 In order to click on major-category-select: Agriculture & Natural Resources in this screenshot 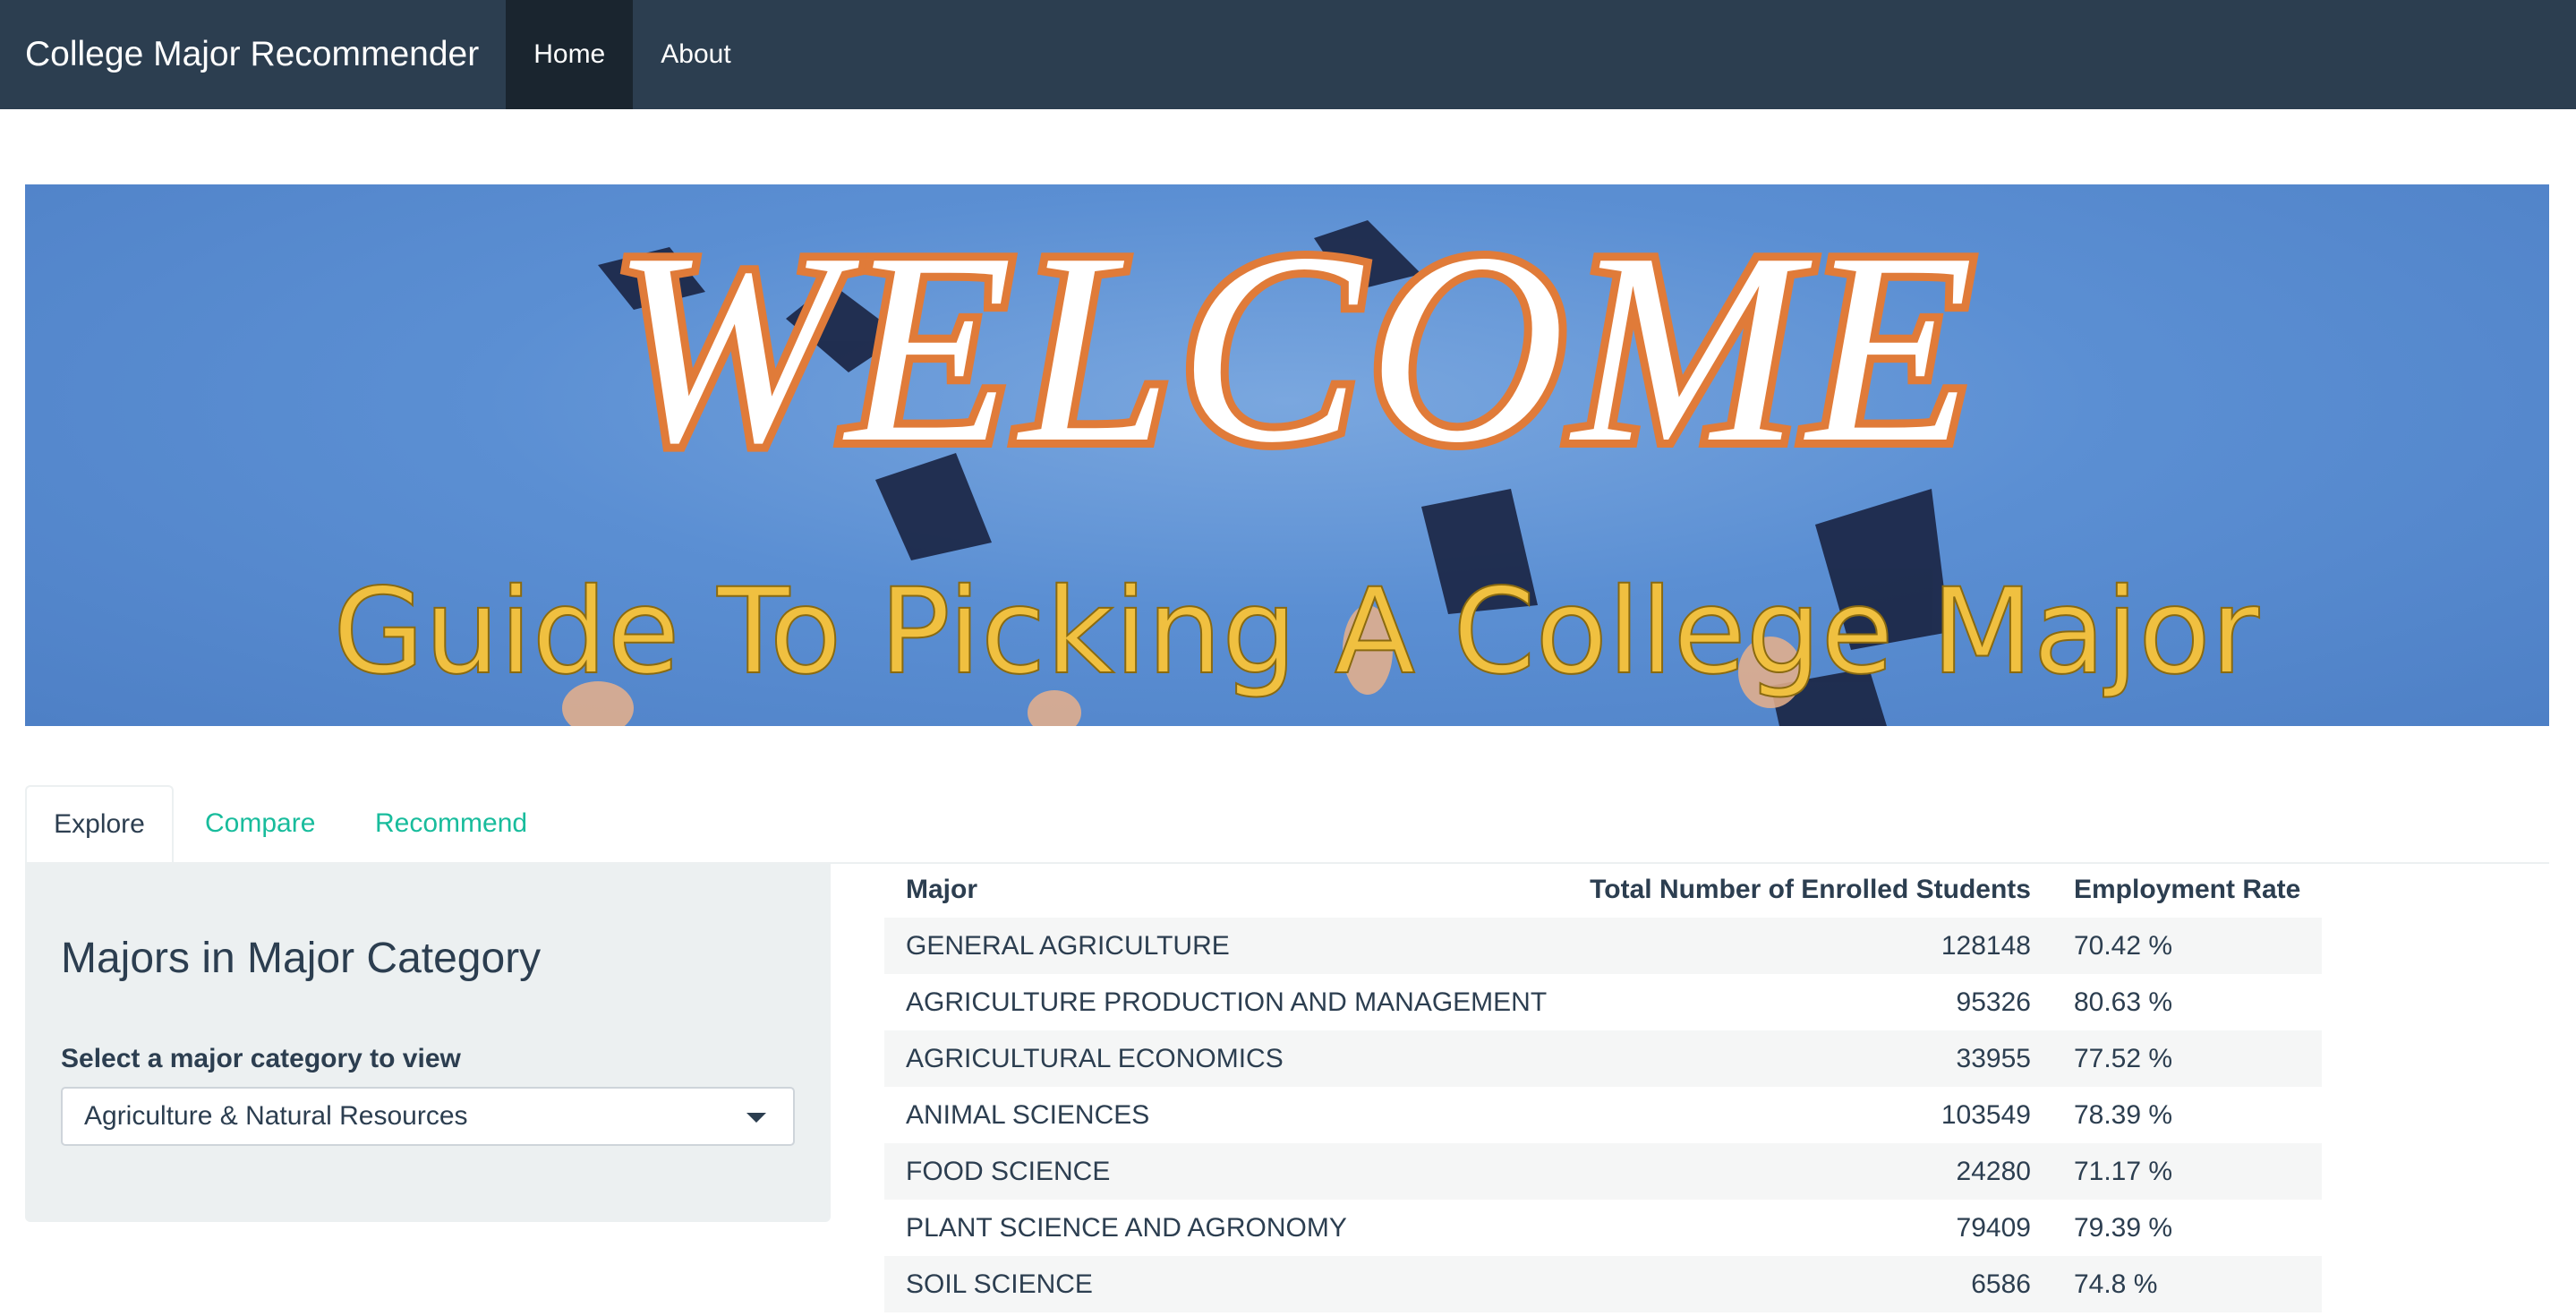, I will do `click(428, 1116)`.